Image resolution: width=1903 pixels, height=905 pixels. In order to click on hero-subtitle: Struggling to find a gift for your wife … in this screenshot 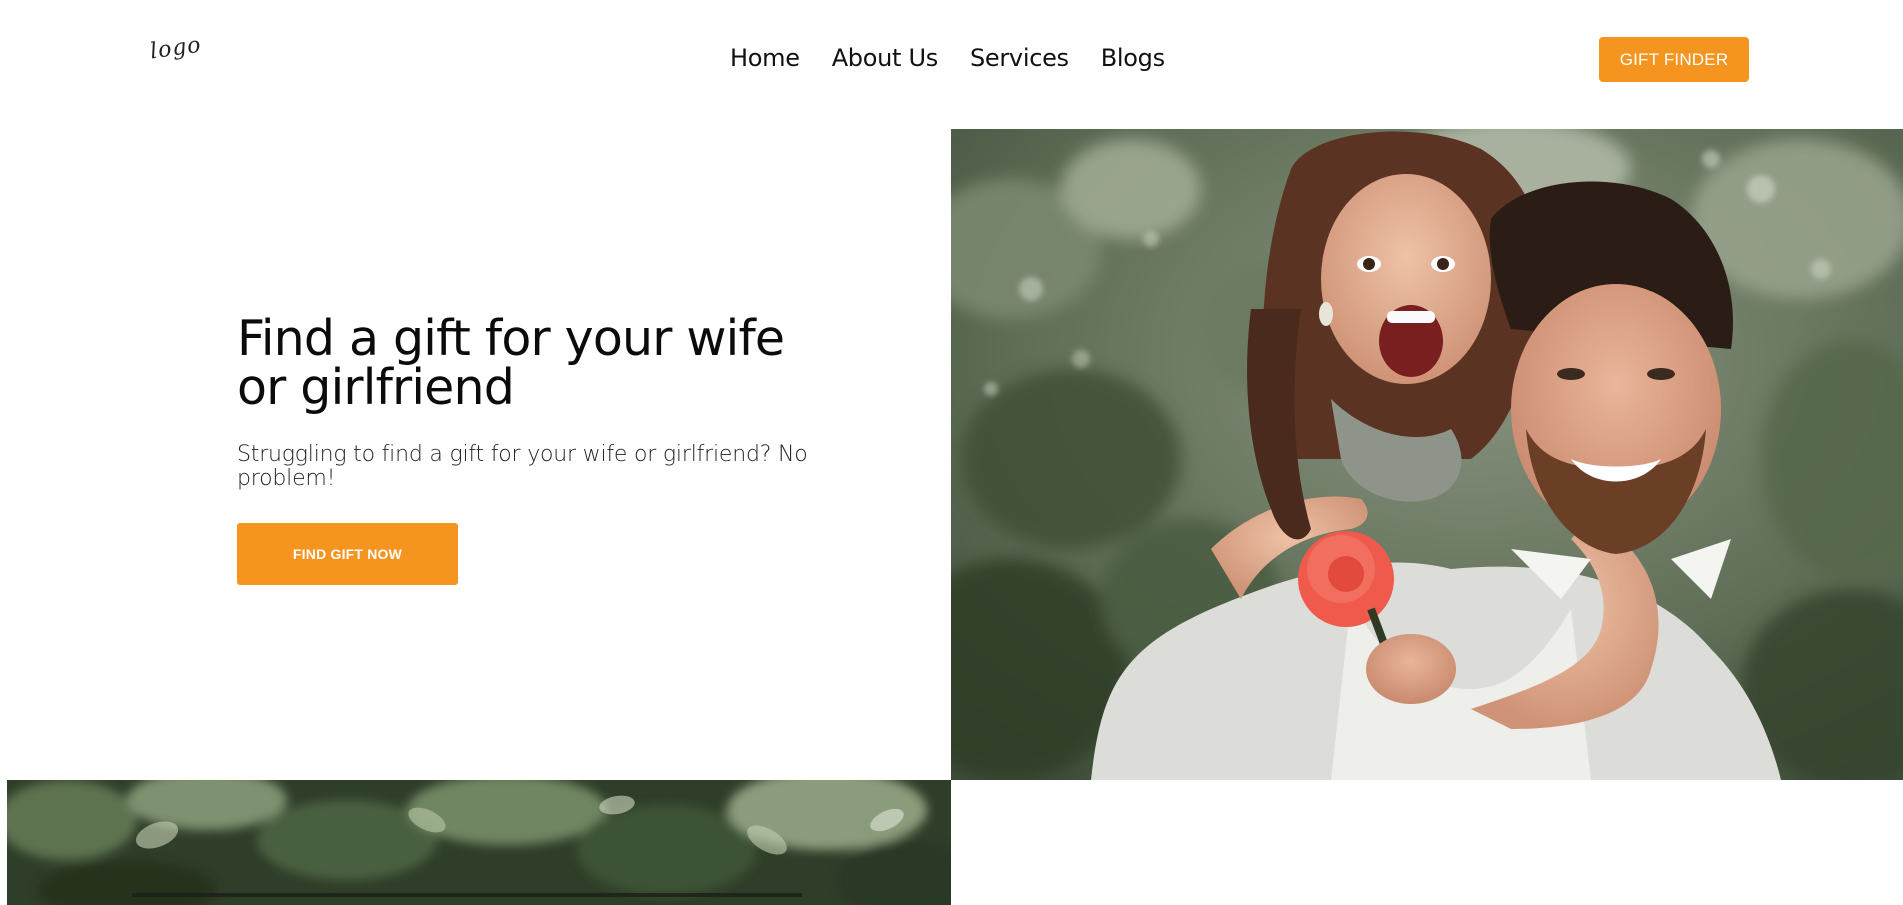, I will do `click(522, 466)`.